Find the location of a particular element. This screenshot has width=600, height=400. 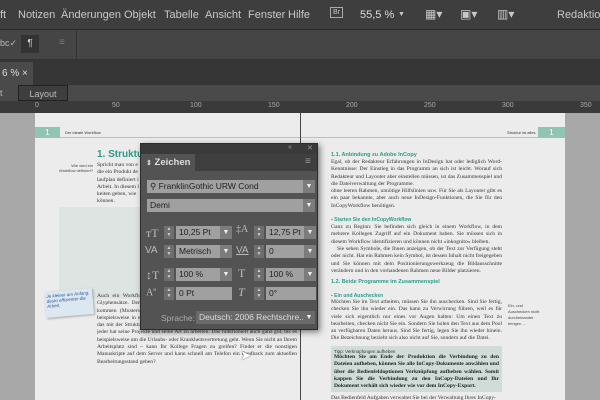

baseline-shift-field: 0 Pt is located at coordinates (204, 293).